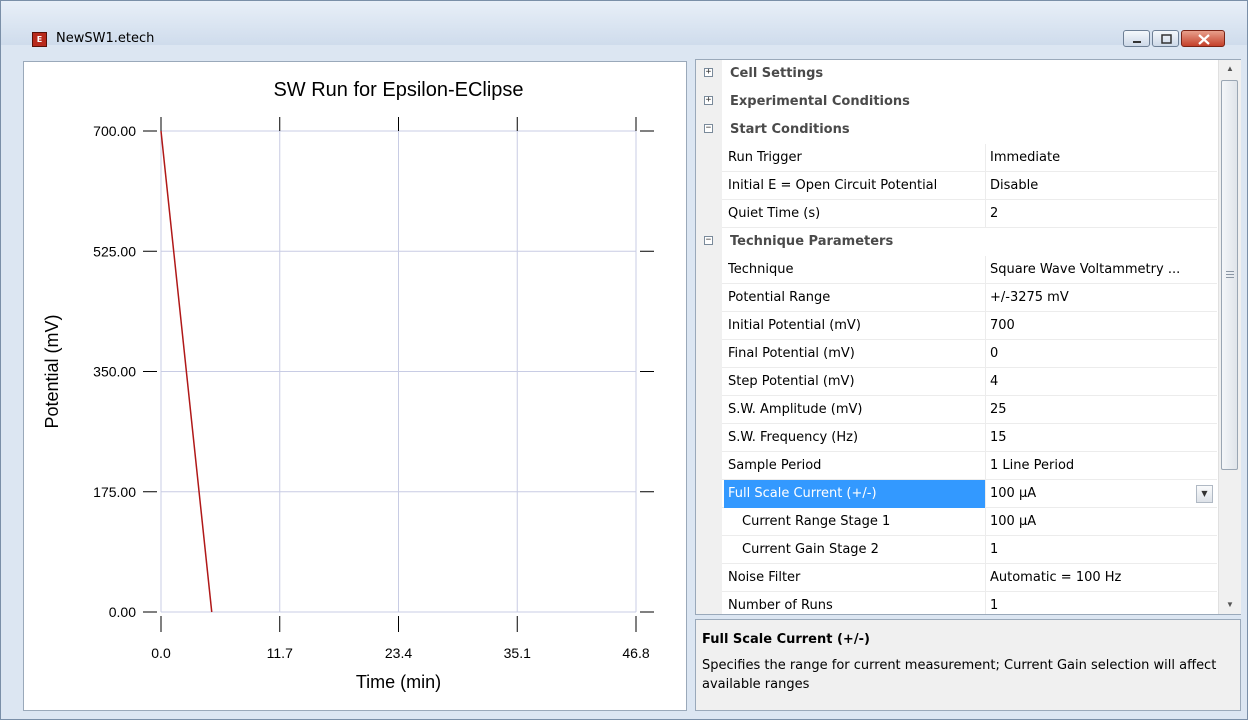 The image size is (1248, 720). Describe the element at coordinates (956, 214) in the screenshot. I see `property-row: Quiet Time (s) 2` at that location.